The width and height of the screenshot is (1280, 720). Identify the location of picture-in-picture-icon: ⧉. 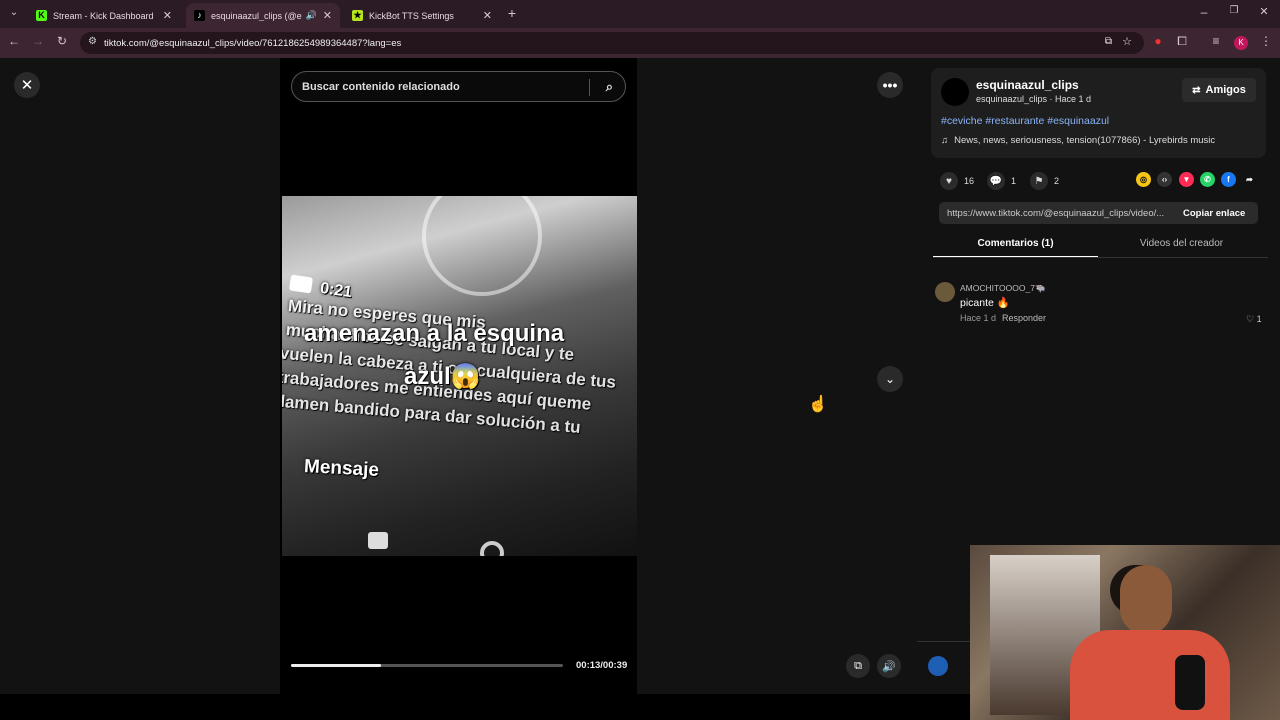
(858, 665).